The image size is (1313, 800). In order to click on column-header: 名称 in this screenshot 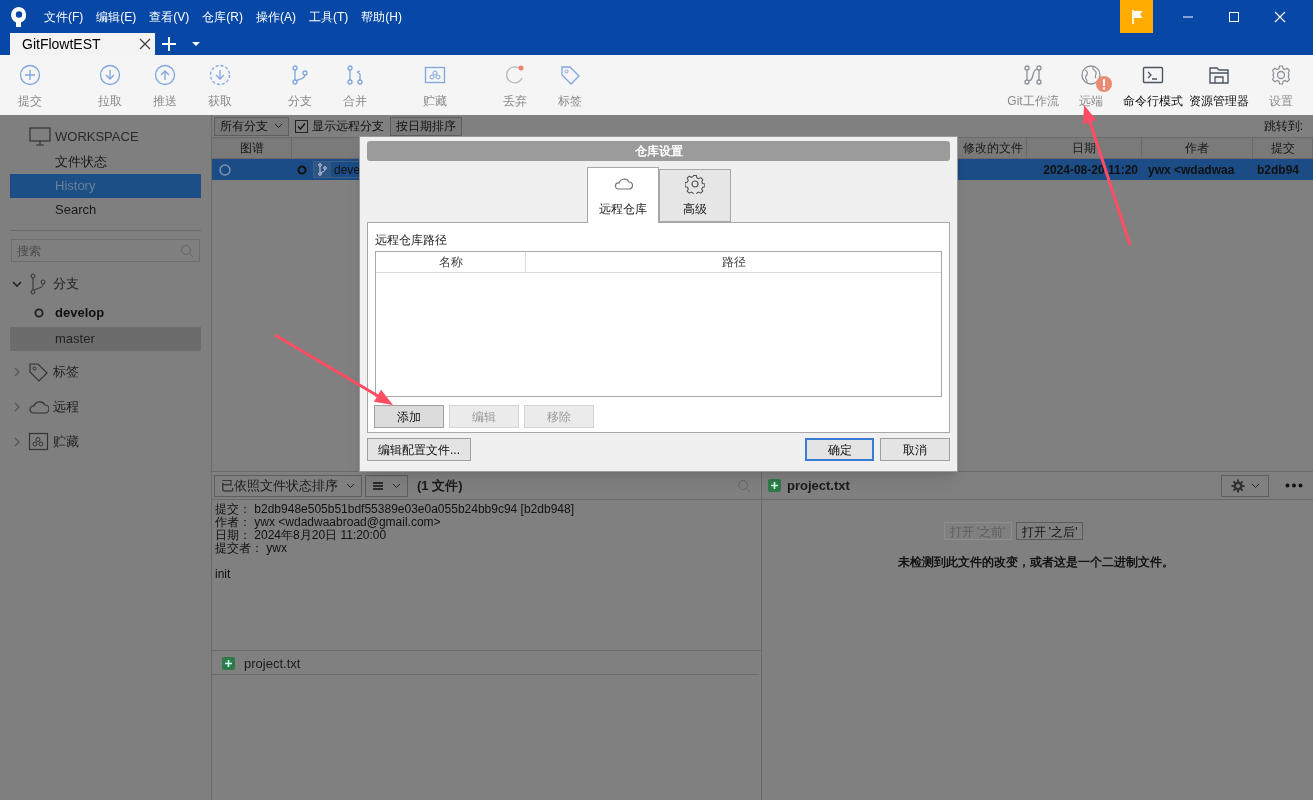, I will do `click(451, 262)`.